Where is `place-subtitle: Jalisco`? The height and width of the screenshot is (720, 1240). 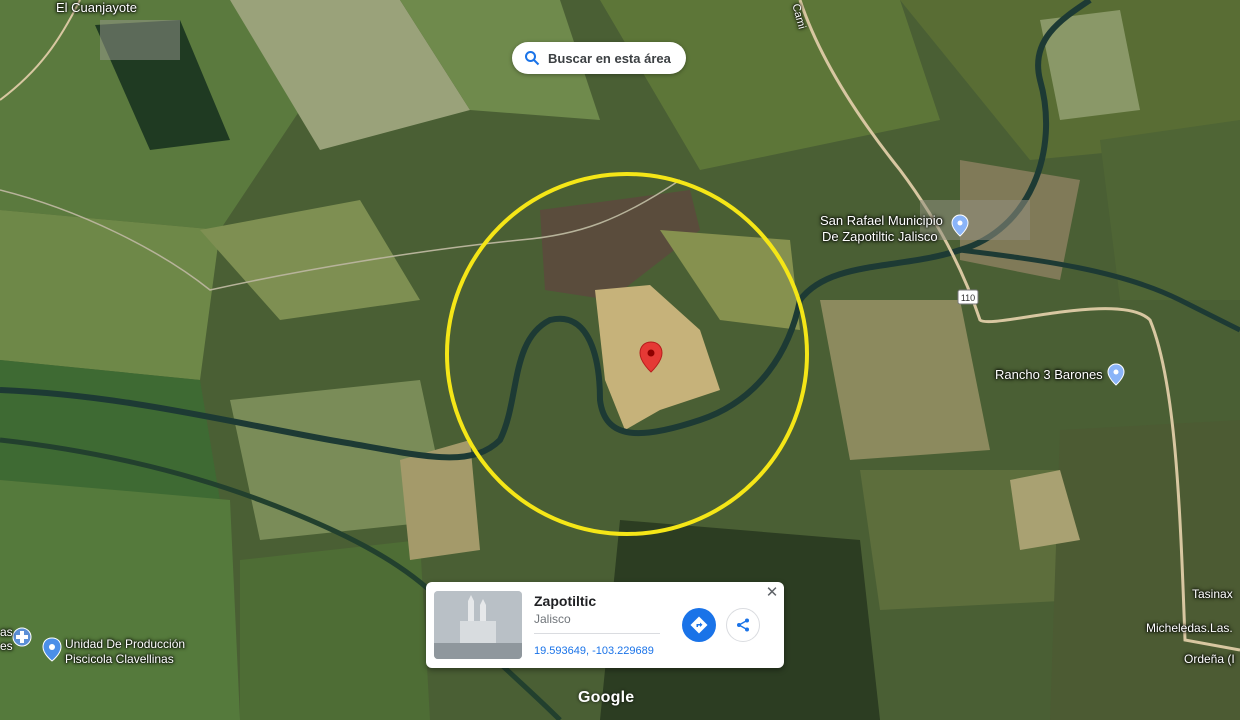 place-subtitle: Jalisco is located at coordinates (552, 619).